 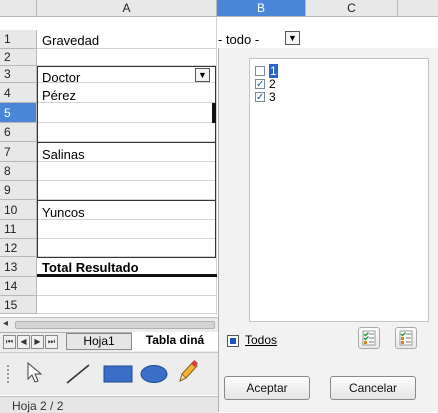 I want to click on sheet-tab-hoja1-label: Hoja1, so click(x=99, y=341).